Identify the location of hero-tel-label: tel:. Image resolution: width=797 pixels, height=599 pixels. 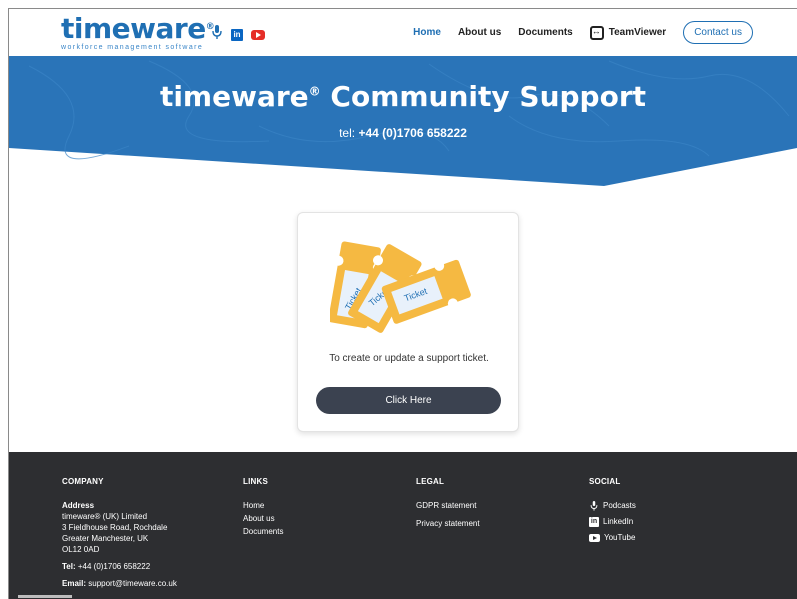
(347, 133).